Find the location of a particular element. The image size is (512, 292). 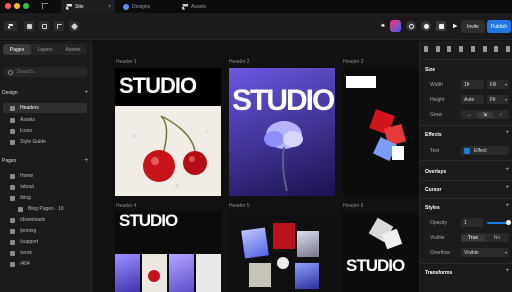

close-window-icon is located at coordinates (8, 6).